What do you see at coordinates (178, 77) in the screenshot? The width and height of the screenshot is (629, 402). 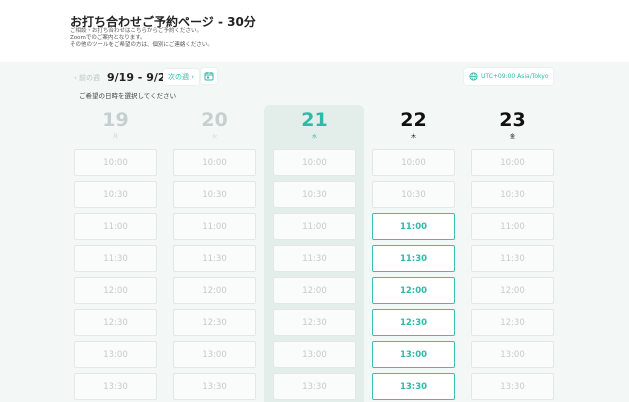 I see `next-week-label: 次の週` at bounding box center [178, 77].